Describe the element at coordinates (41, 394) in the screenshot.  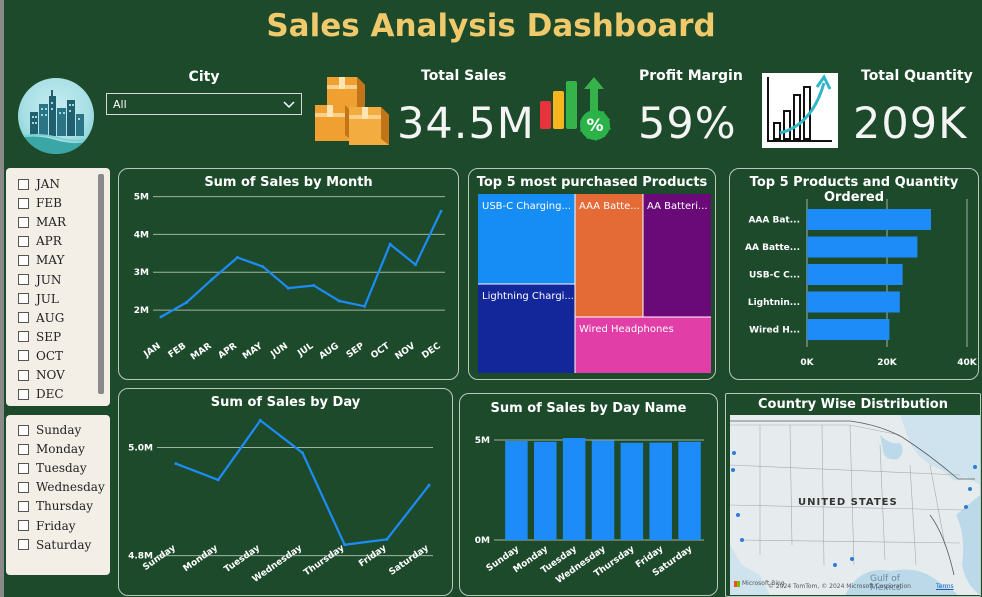
I see `month-option: DEC` at that location.